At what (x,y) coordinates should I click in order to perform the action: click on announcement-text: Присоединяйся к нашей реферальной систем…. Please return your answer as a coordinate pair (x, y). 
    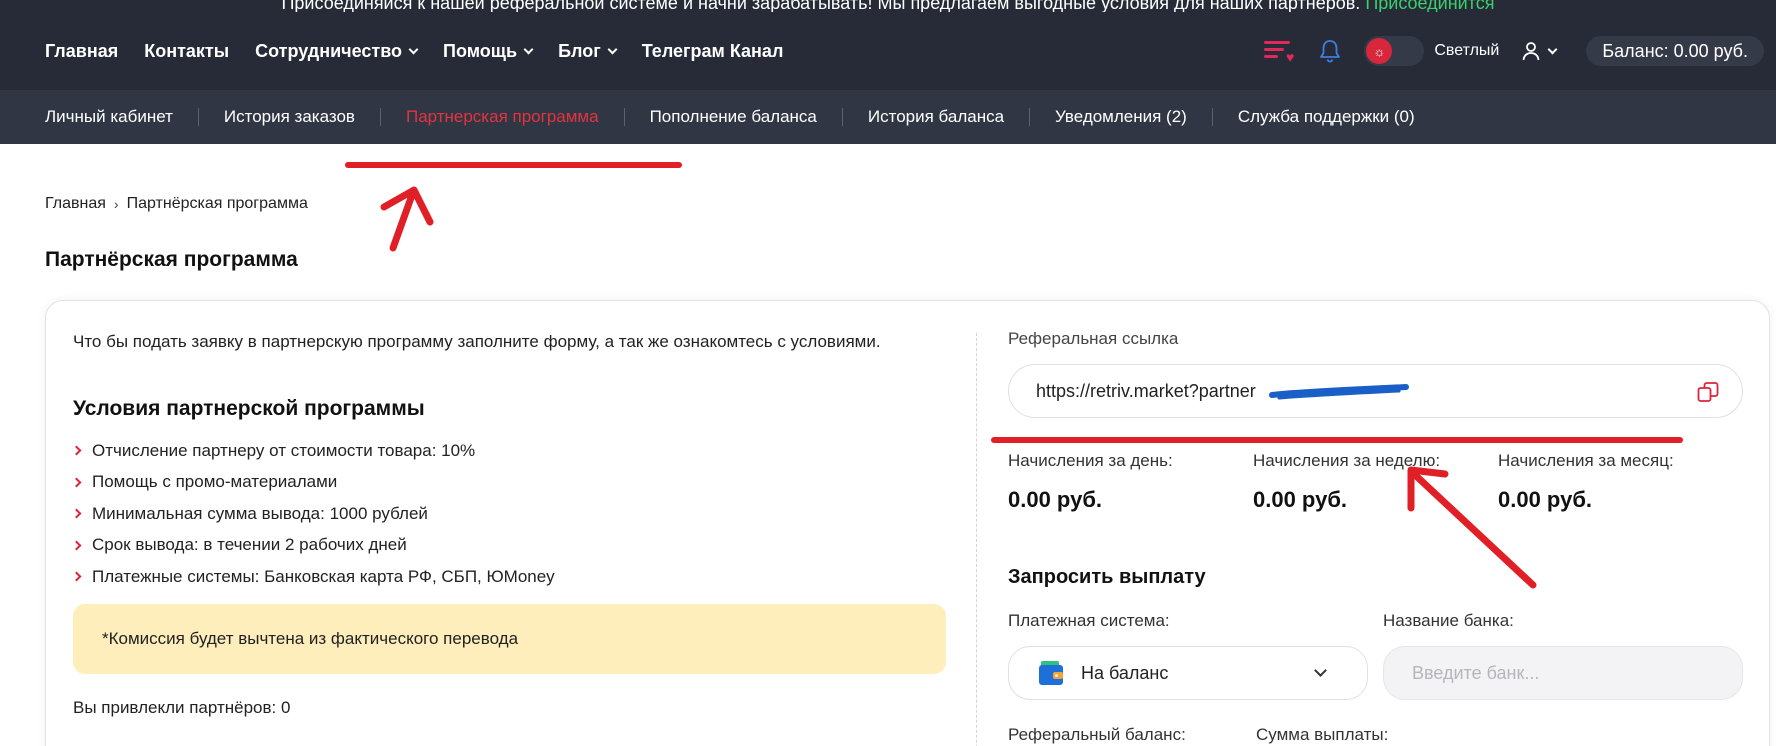
    Looking at the image, I should click on (888, 6).